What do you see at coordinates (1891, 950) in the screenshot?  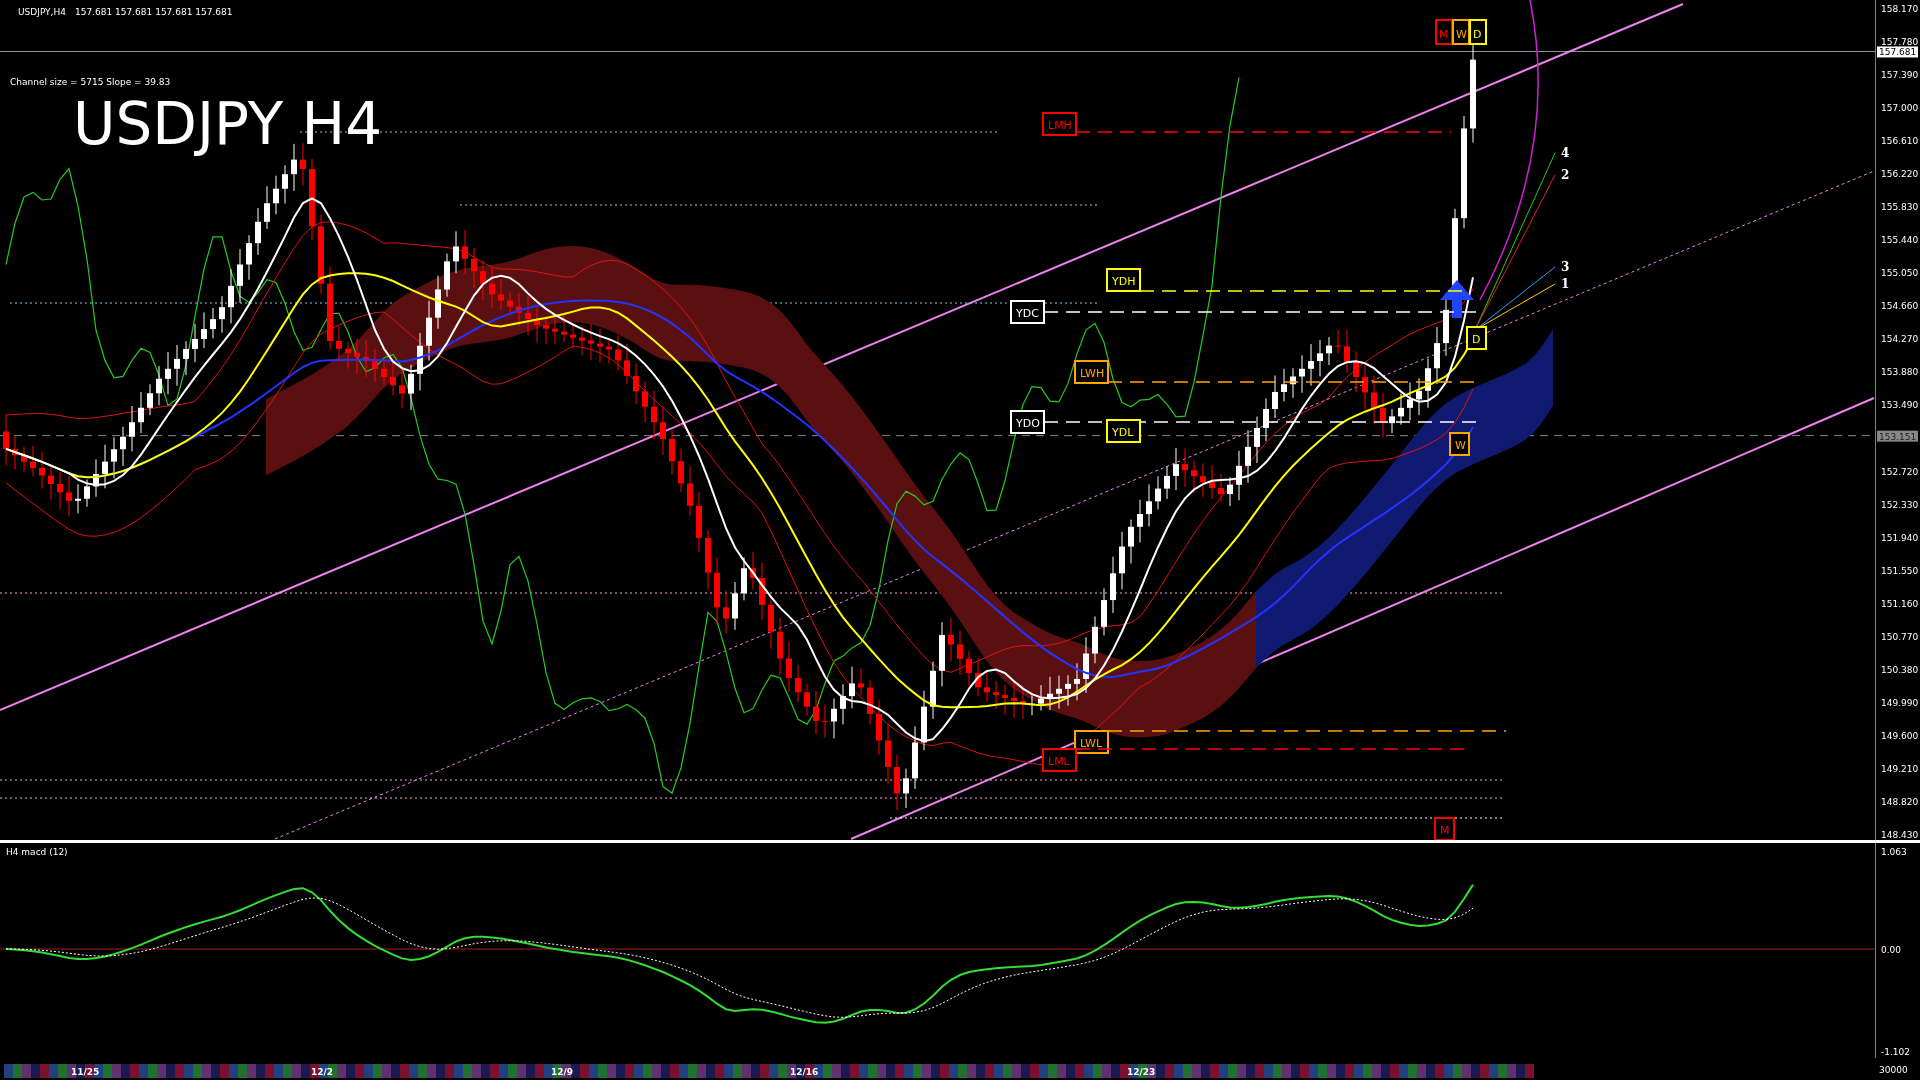 I see `macd-tick: 0.00` at bounding box center [1891, 950].